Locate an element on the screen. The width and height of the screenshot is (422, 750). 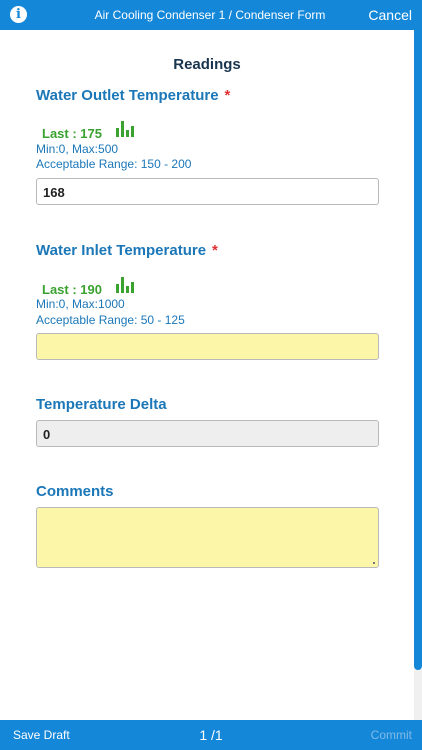
water-inlet-minmax: Min:0, Max:1000 is located at coordinates (80, 304).